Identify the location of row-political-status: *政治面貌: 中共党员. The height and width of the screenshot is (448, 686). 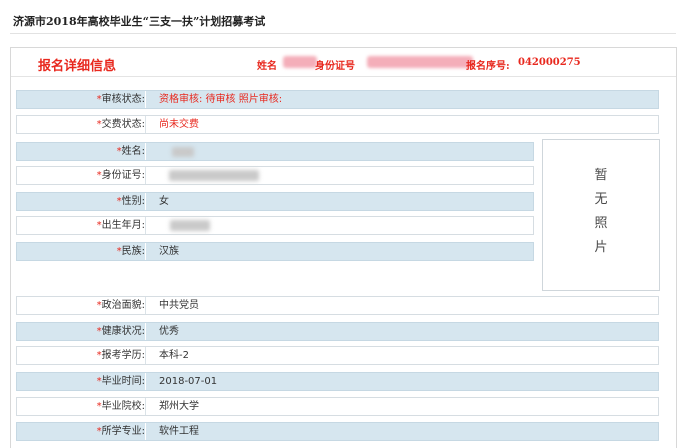
(337, 305).